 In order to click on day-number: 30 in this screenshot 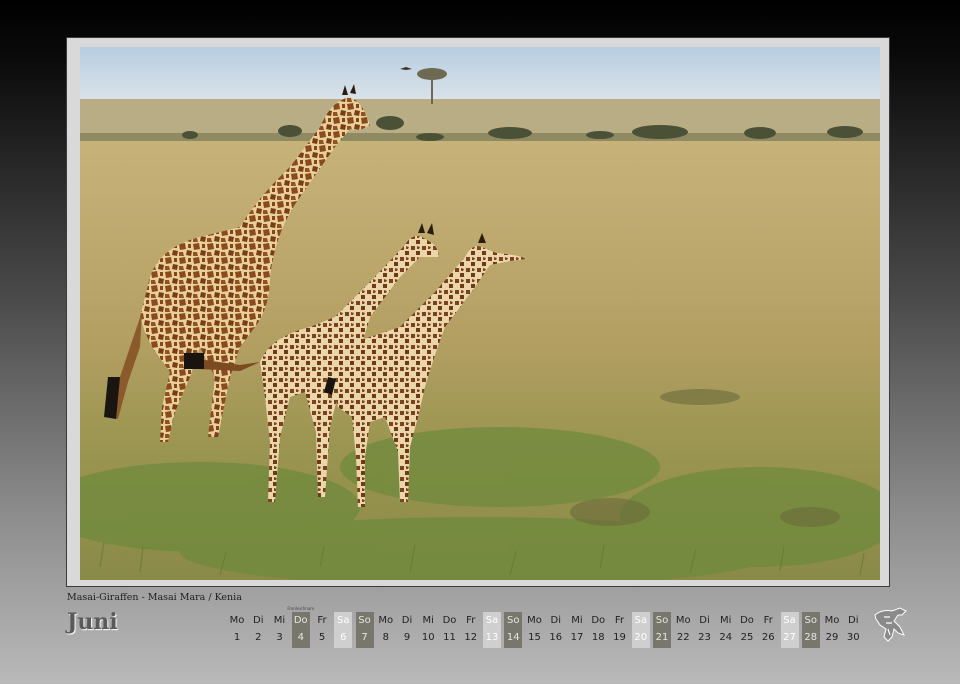, I will do `click(853, 637)`.